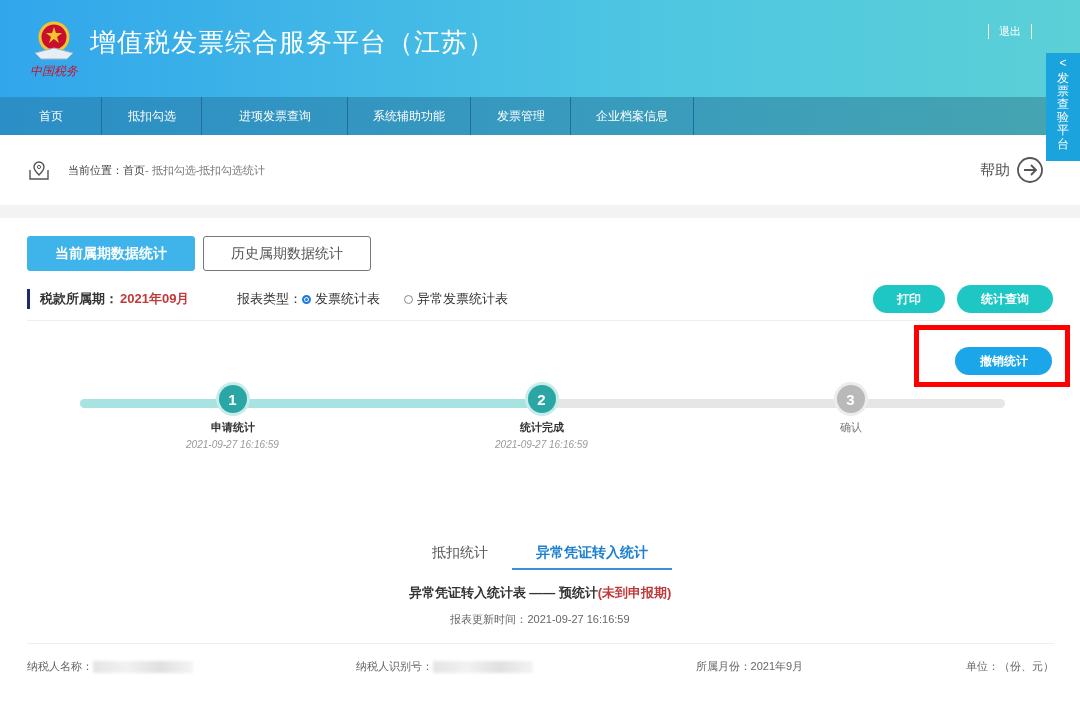 This screenshot has width=1080, height=707. What do you see at coordinates (1003, 361) in the screenshot?
I see `cancel-statistics-button: 撤销统计` at bounding box center [1003, 361].